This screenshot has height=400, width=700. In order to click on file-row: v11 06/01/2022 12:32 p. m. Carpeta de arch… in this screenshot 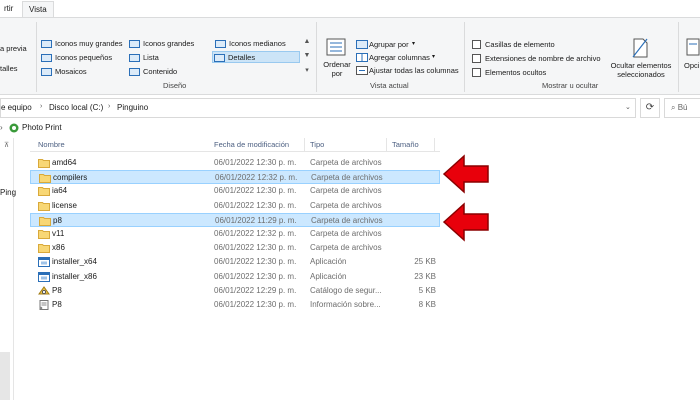, I will do `click(235, 234)`.